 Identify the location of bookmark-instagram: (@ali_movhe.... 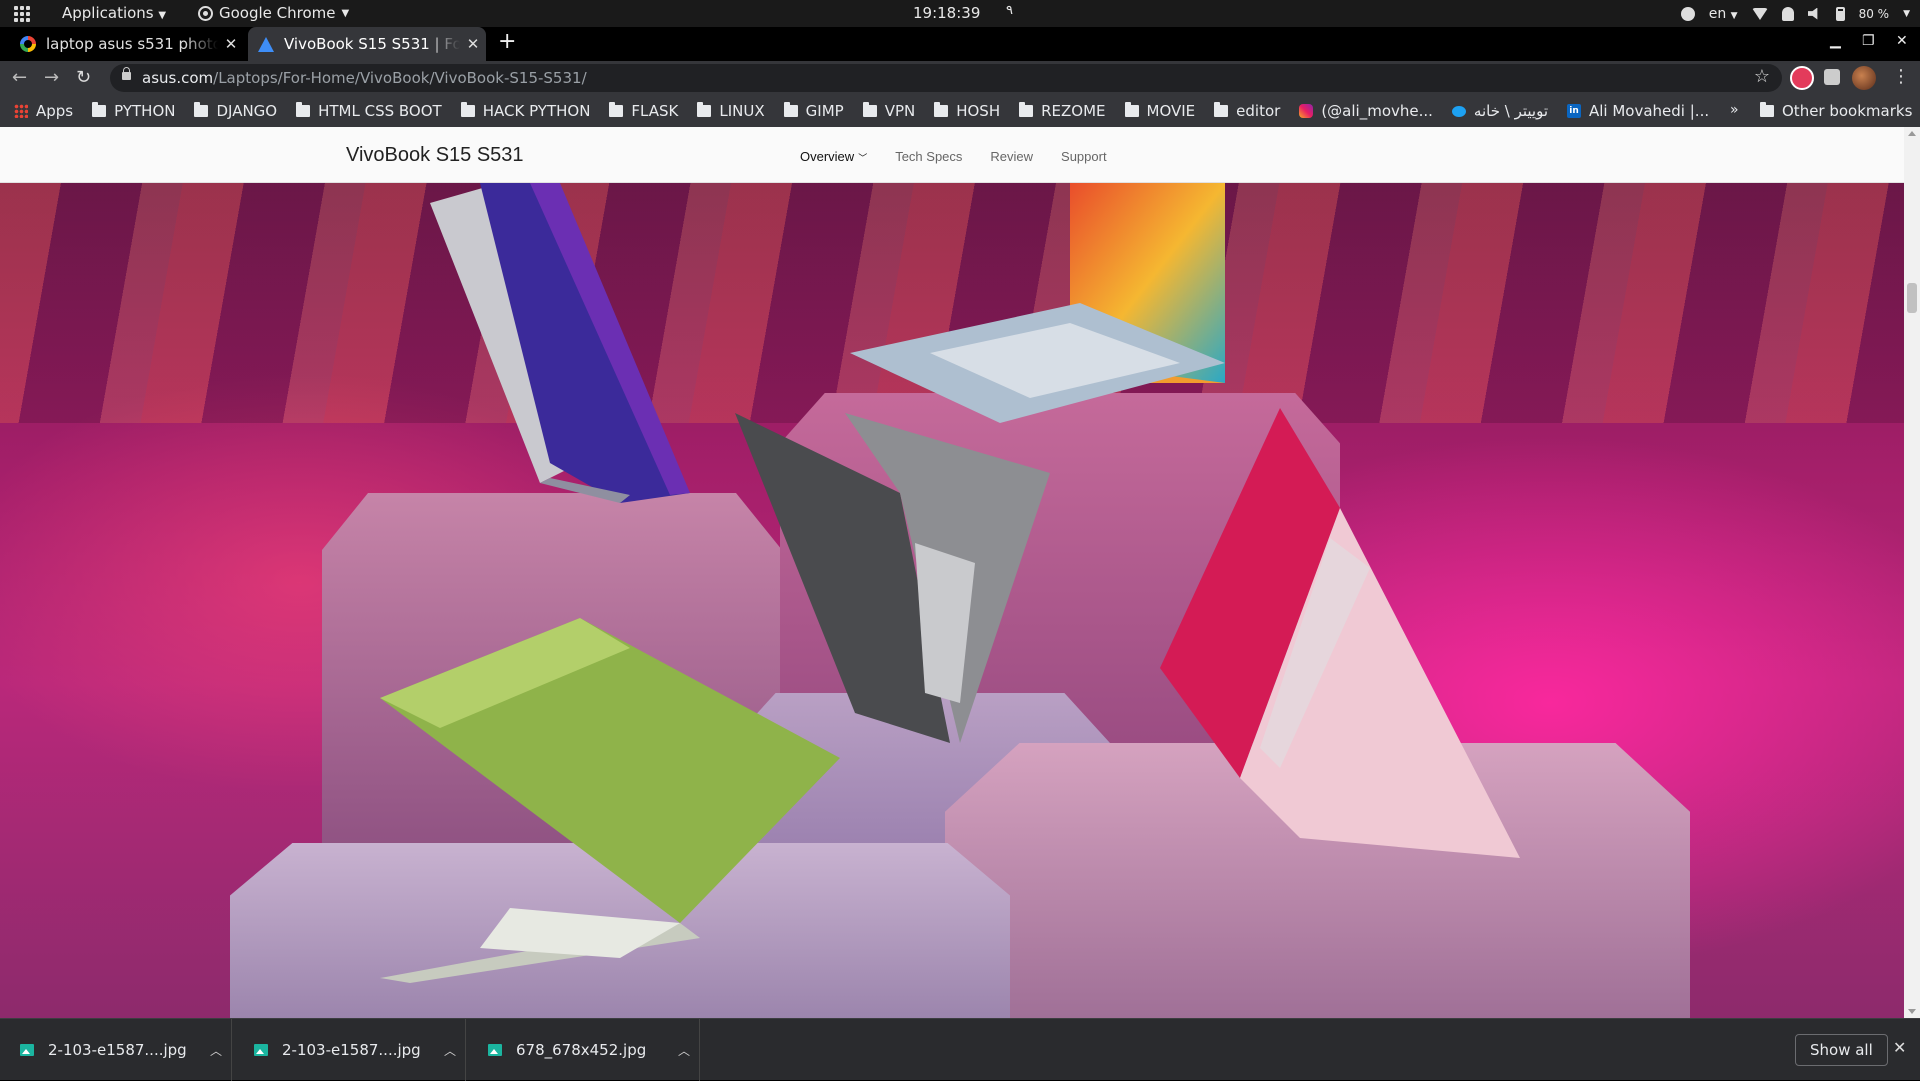
(1366, 111).